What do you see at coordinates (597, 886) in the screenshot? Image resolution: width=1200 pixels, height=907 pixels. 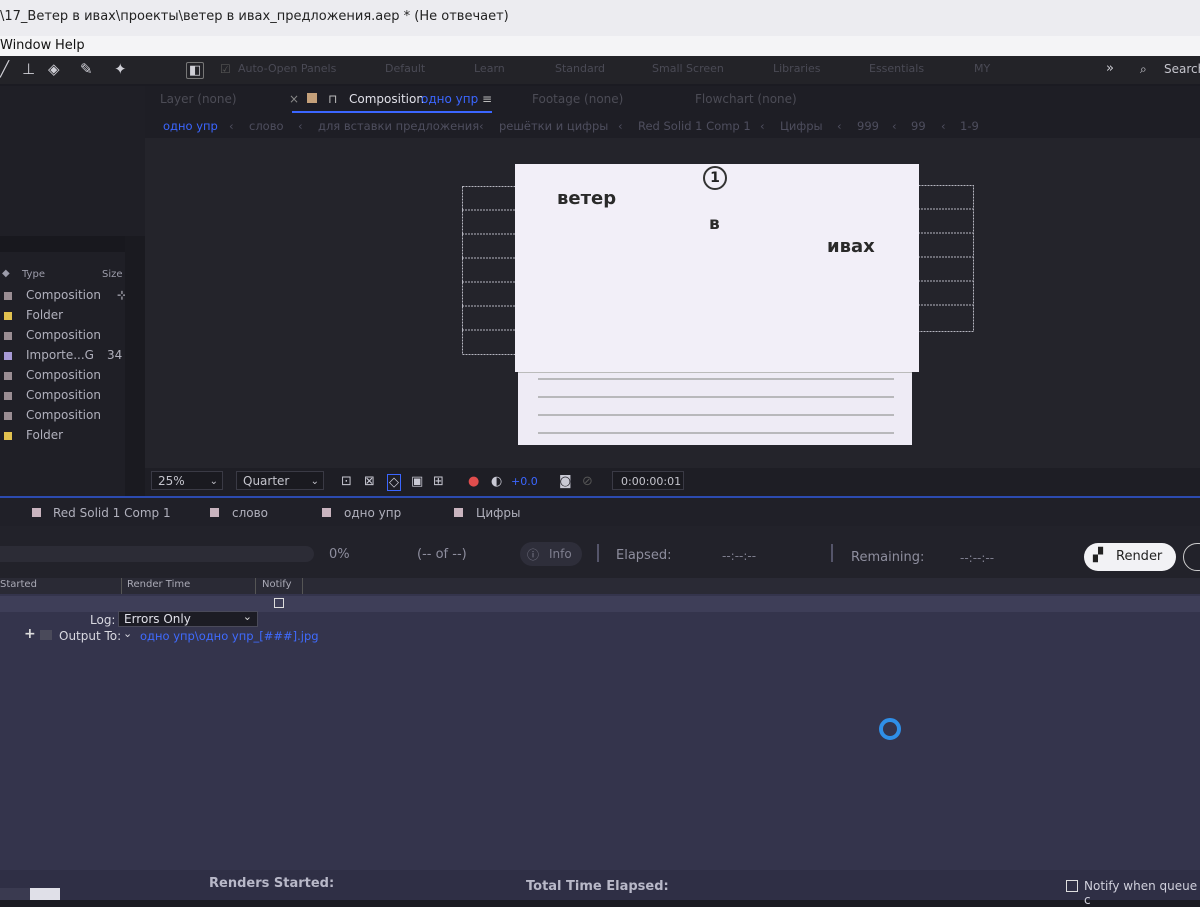 I see `total-time-label: Total Time Elapsed:` at bounding box center [597, 886].